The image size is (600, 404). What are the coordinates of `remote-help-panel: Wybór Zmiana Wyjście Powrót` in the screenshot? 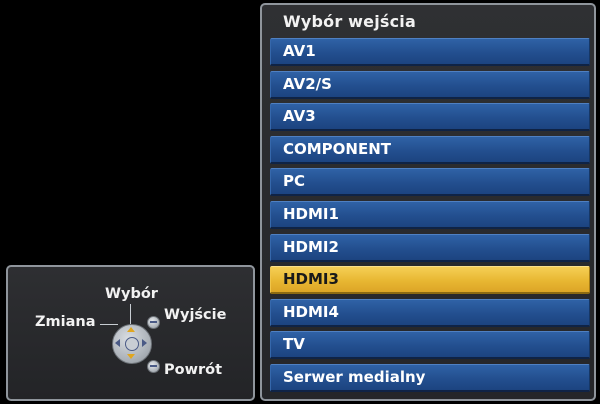 It's located at (130, 333).